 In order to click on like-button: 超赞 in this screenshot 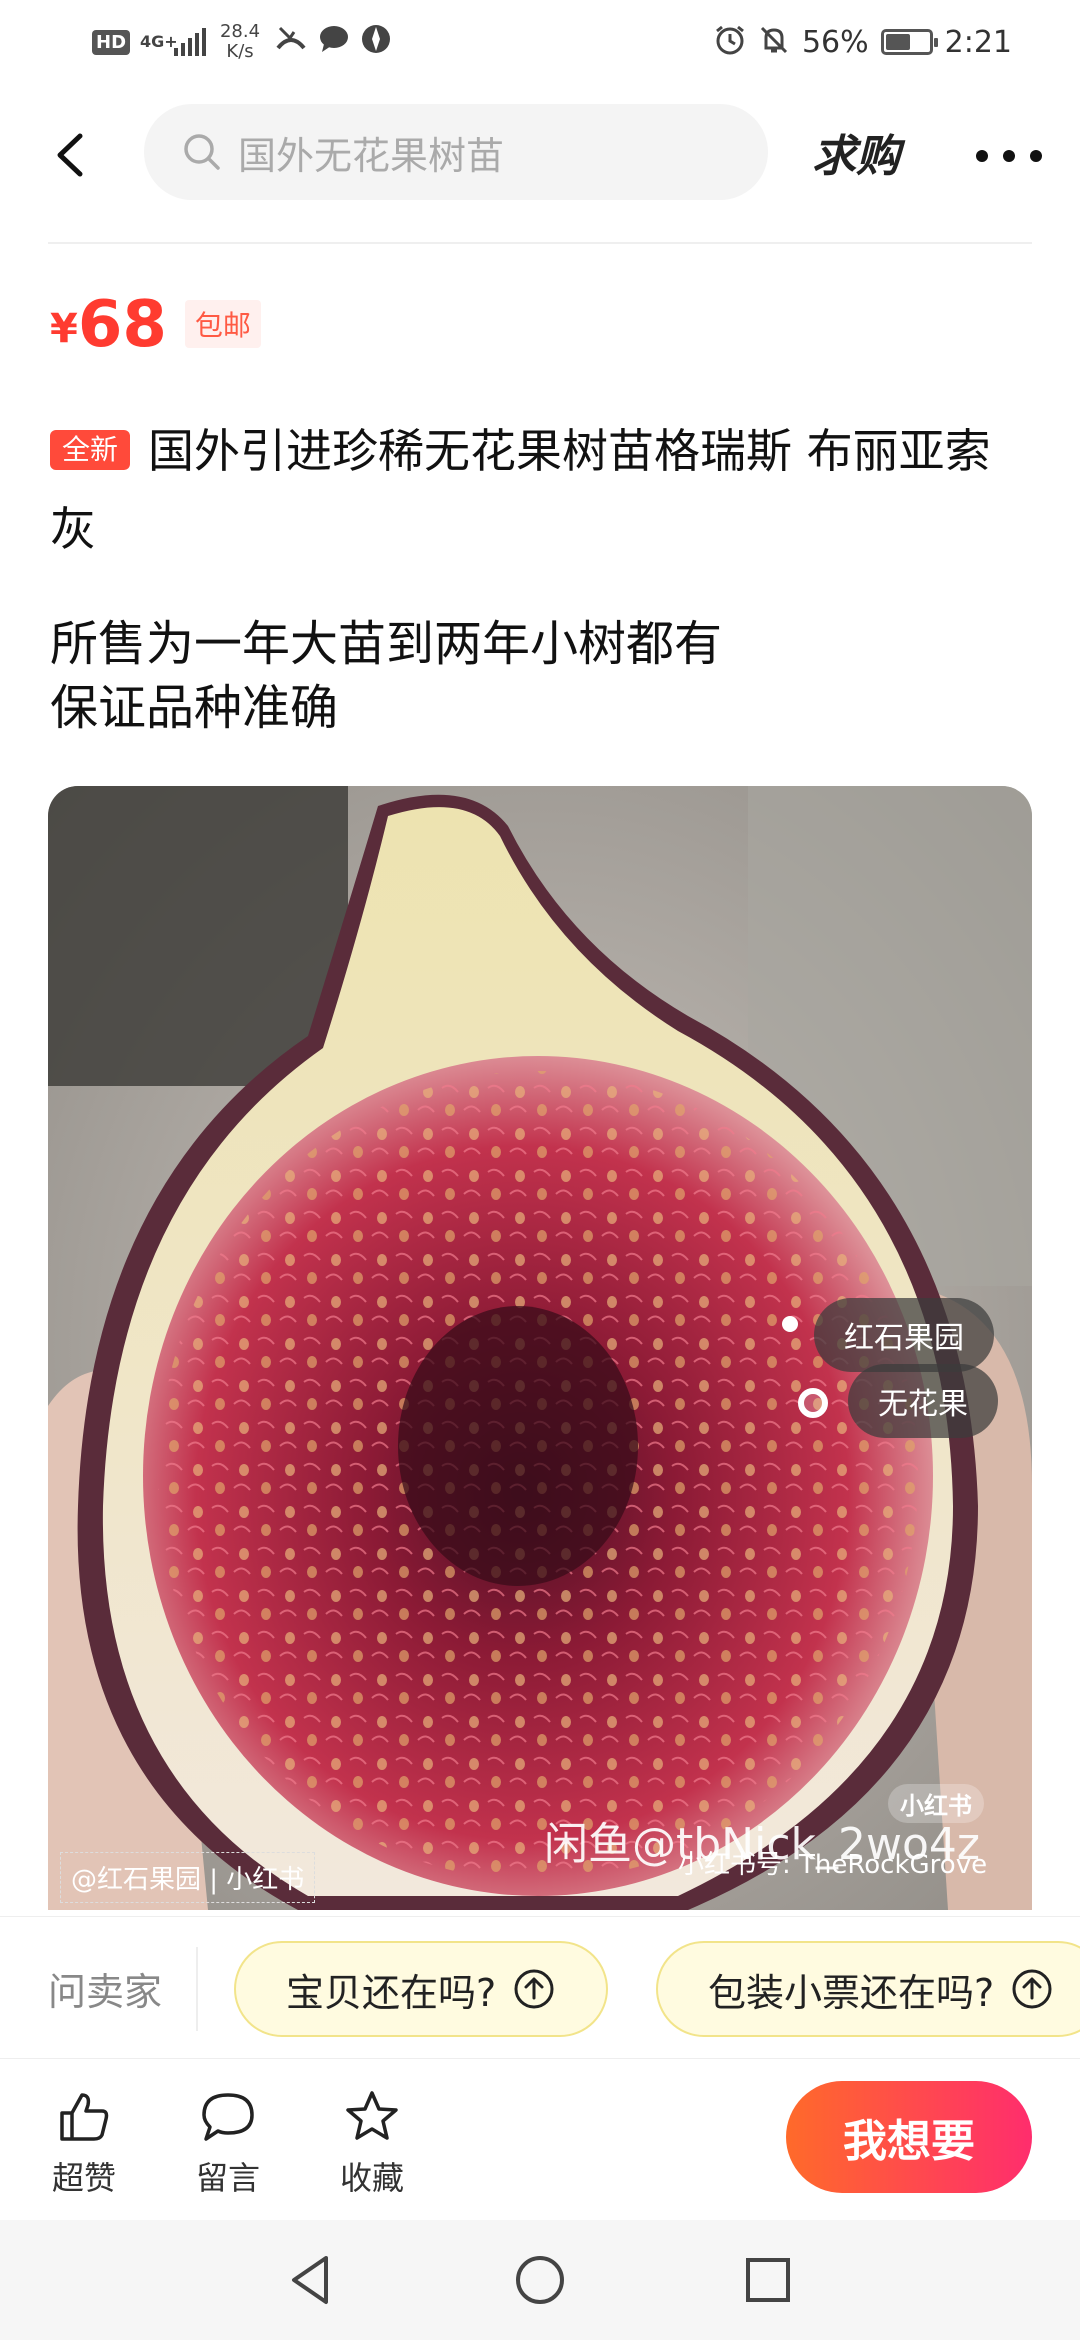, I will do `click(84, 2143)`.